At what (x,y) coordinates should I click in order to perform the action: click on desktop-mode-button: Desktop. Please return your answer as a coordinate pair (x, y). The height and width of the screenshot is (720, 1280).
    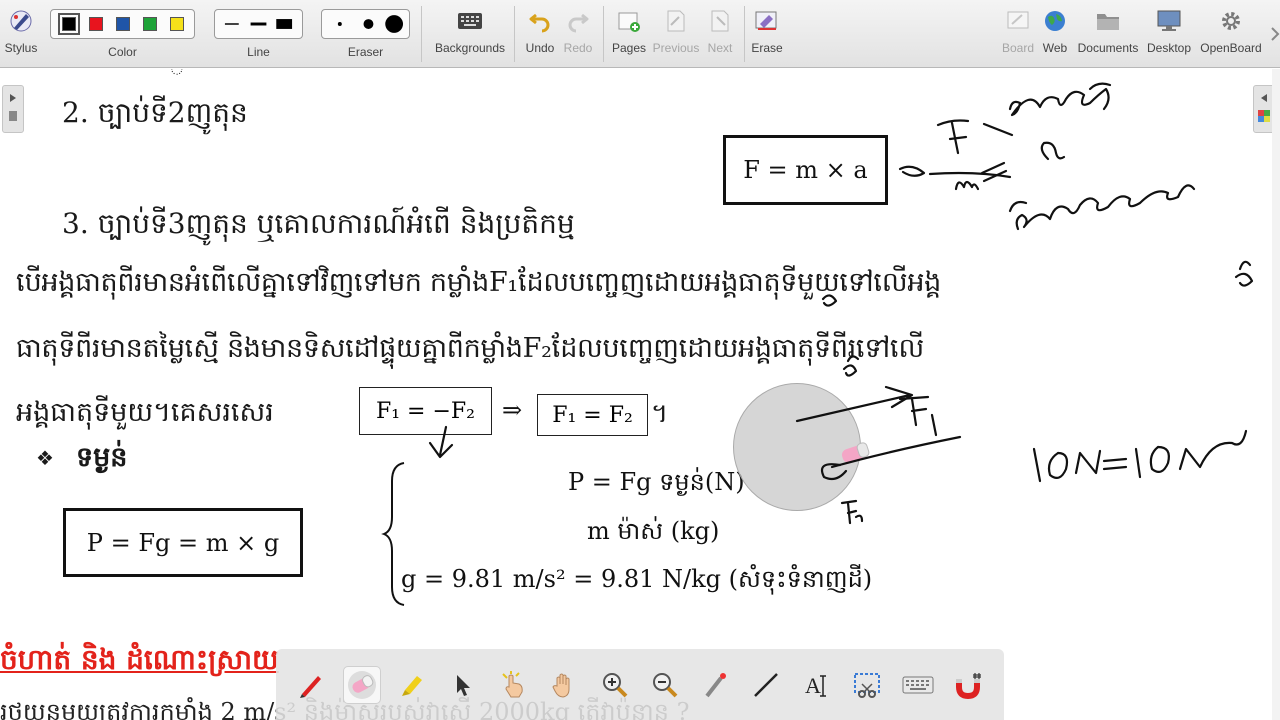
    Looking at the image, I should click on (1169, 34).